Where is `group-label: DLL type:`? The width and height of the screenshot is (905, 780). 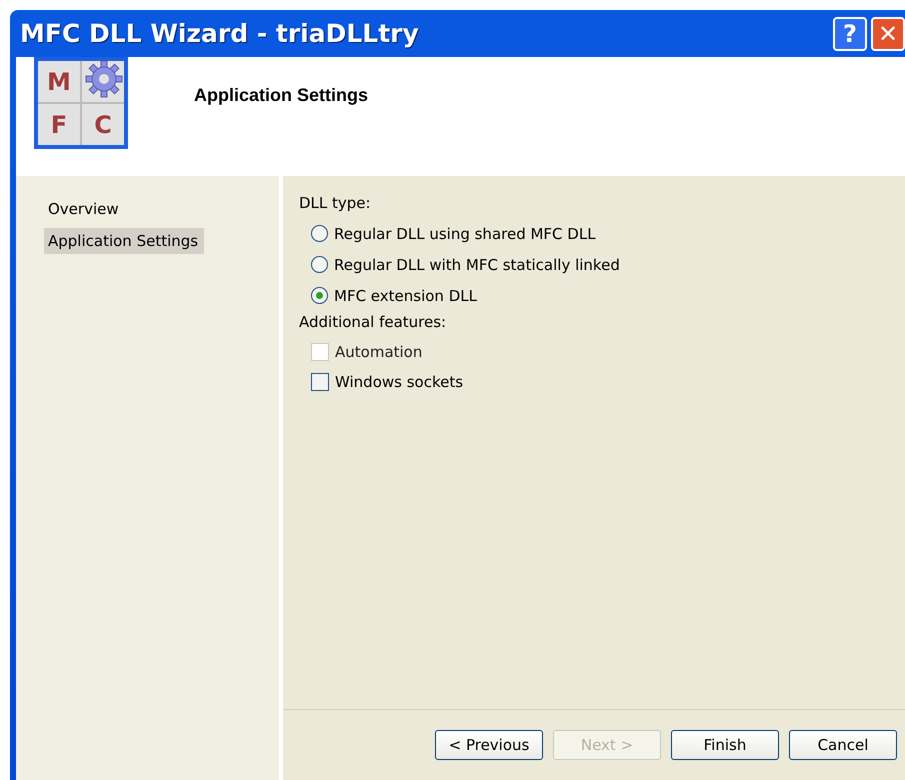
group-label: DLL type: is located at coordinates (335, 203).